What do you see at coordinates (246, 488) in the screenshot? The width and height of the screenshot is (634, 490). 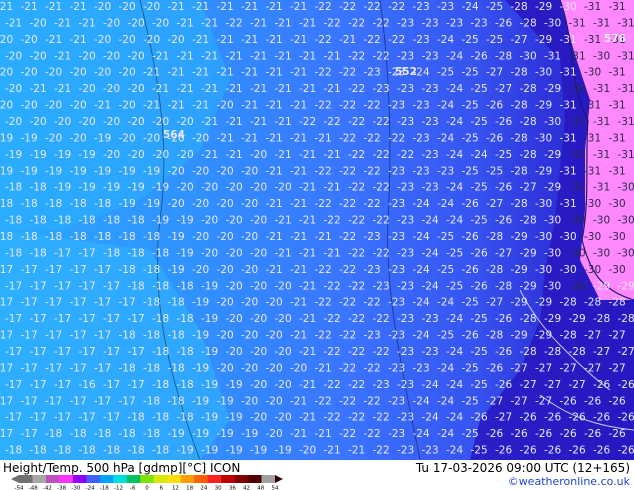 I see `colorbar-tick-label: 42` at bounding box center [246, 488].